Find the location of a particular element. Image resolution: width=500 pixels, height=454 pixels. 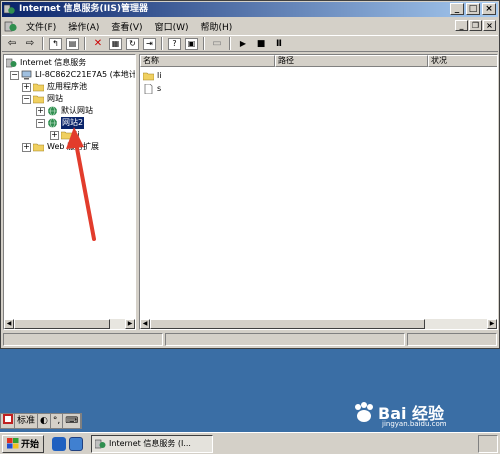

watermark-url: jingyan.baidu.com is located at coordinates (414, 424).